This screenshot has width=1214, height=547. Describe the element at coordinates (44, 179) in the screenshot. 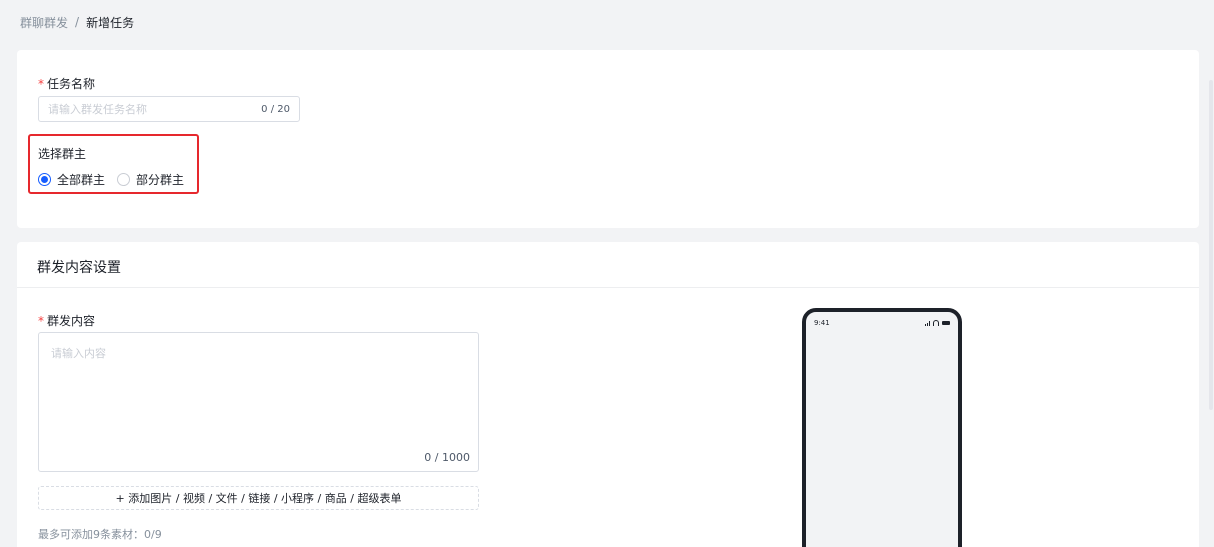

I see `radio-all-owners` at that location.